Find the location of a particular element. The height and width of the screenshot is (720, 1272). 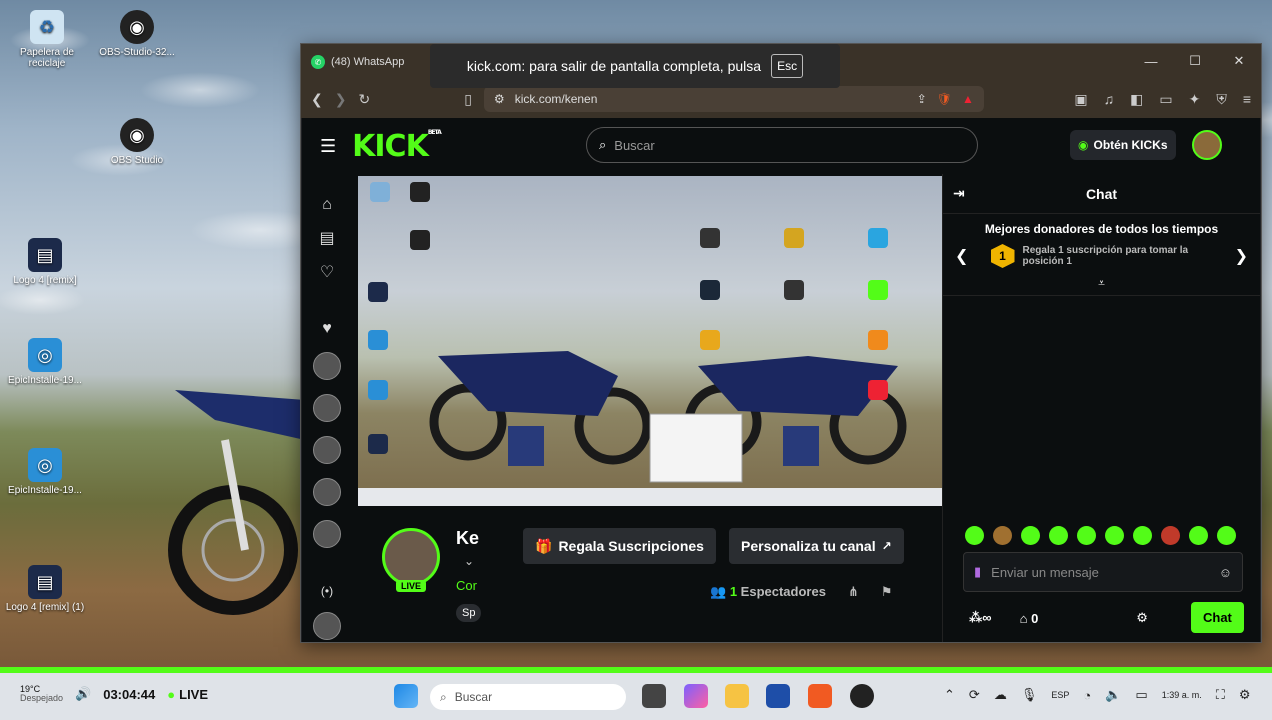

back-icon: ❮ is located at coordinates (317, 99).